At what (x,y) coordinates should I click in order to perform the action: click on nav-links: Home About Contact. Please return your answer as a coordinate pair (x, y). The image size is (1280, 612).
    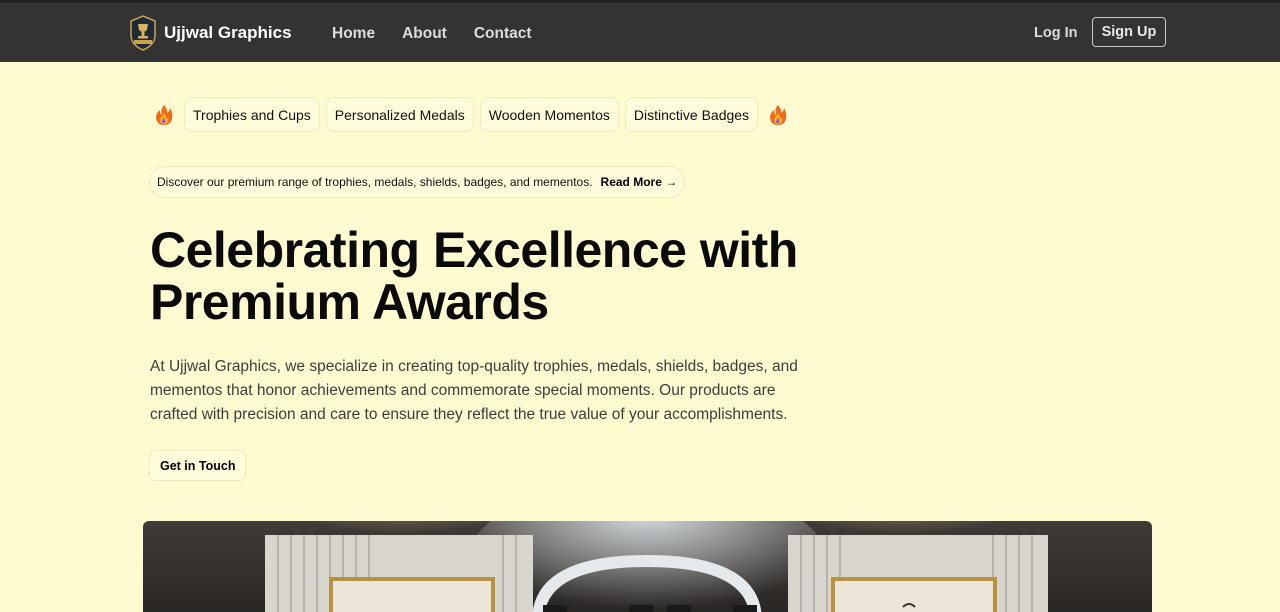
    Looking at the image, I should click on (445, 34).